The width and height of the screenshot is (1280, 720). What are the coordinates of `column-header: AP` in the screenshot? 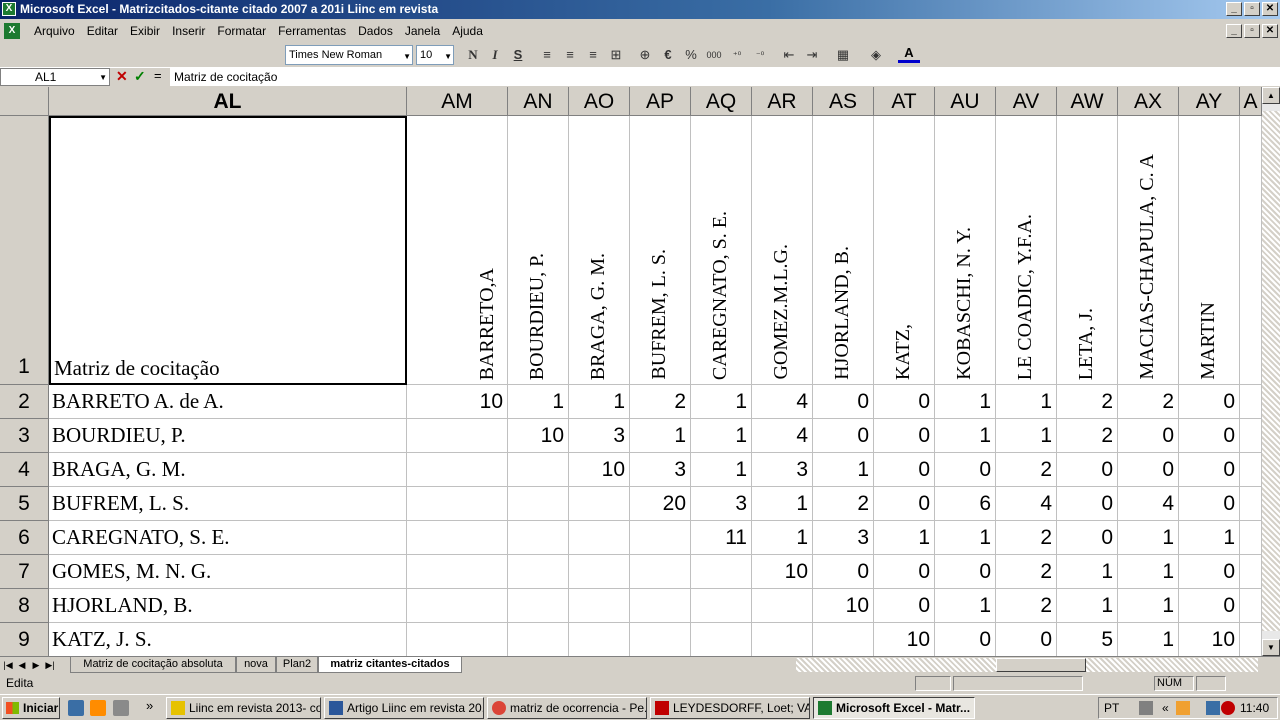 It's located at (660, 101).